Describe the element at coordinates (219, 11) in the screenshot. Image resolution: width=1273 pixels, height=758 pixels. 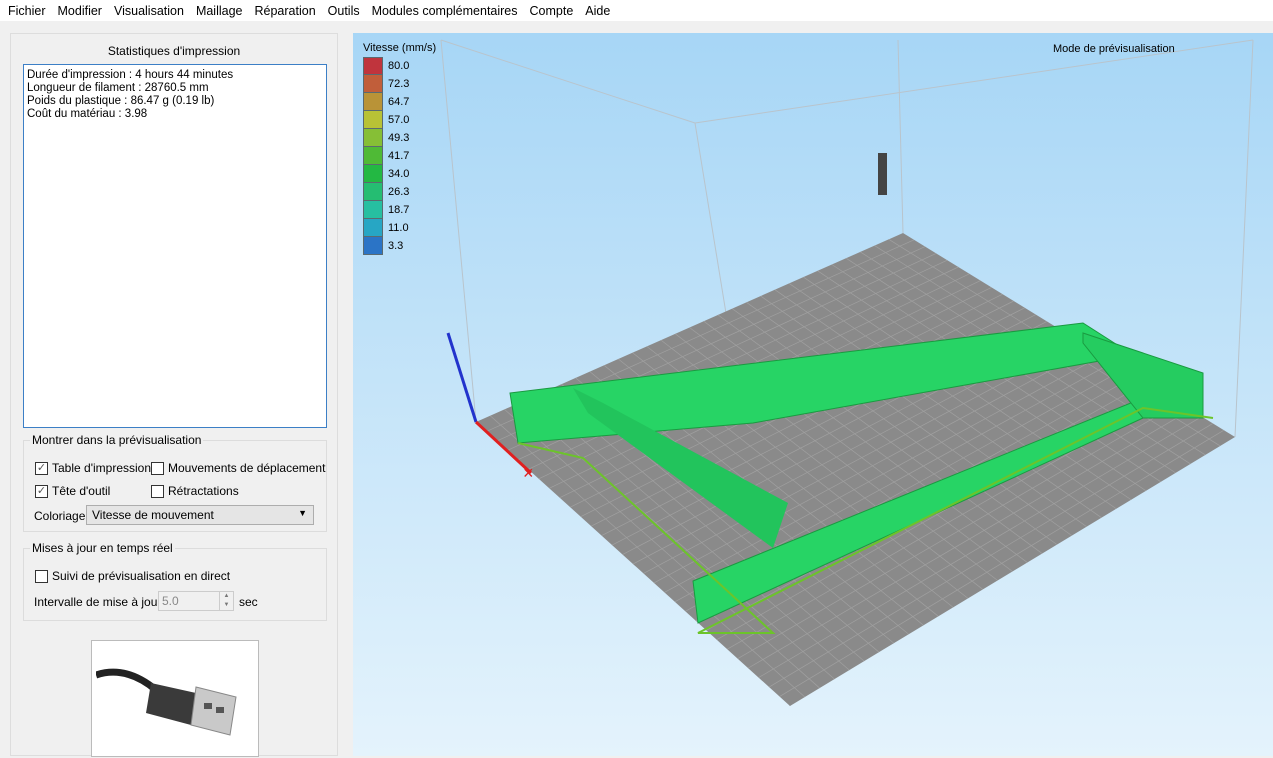
I see `menu-3: Maillage` at that location.